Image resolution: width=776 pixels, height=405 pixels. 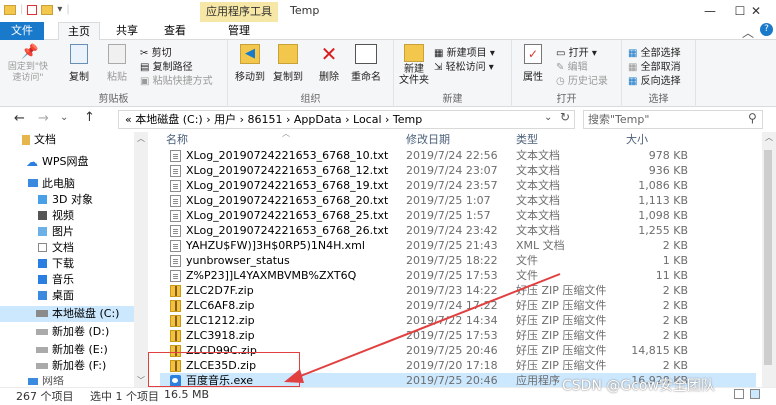 I want to click on selection-count: 选中 1 个项目, so click(x=124, y=396).